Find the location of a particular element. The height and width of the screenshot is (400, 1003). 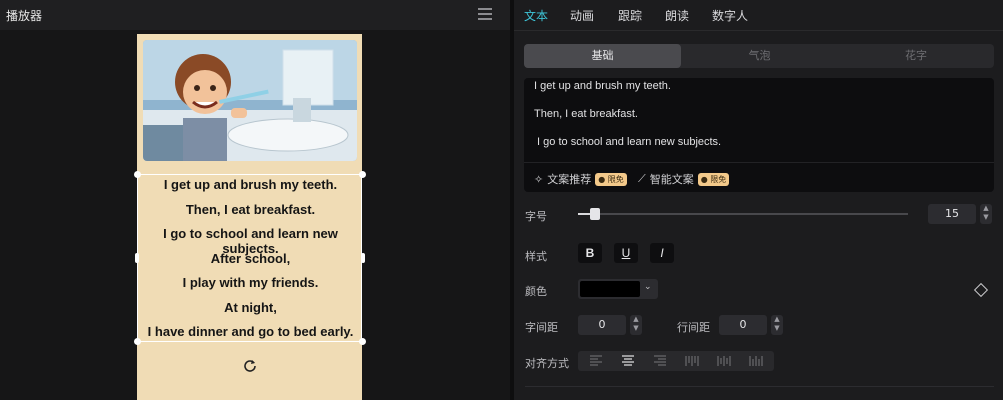

editor-line-1: I get up and brush my teeth. is located at coordinates (602, 86).